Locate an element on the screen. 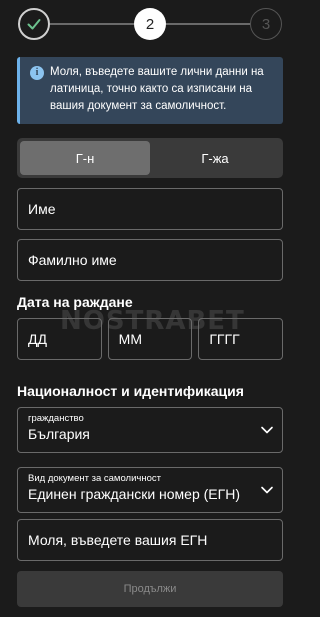 This screenshot has width=320, height=617. gender-toggle: Г-н Г-жа is located at coordinates (150, 158).